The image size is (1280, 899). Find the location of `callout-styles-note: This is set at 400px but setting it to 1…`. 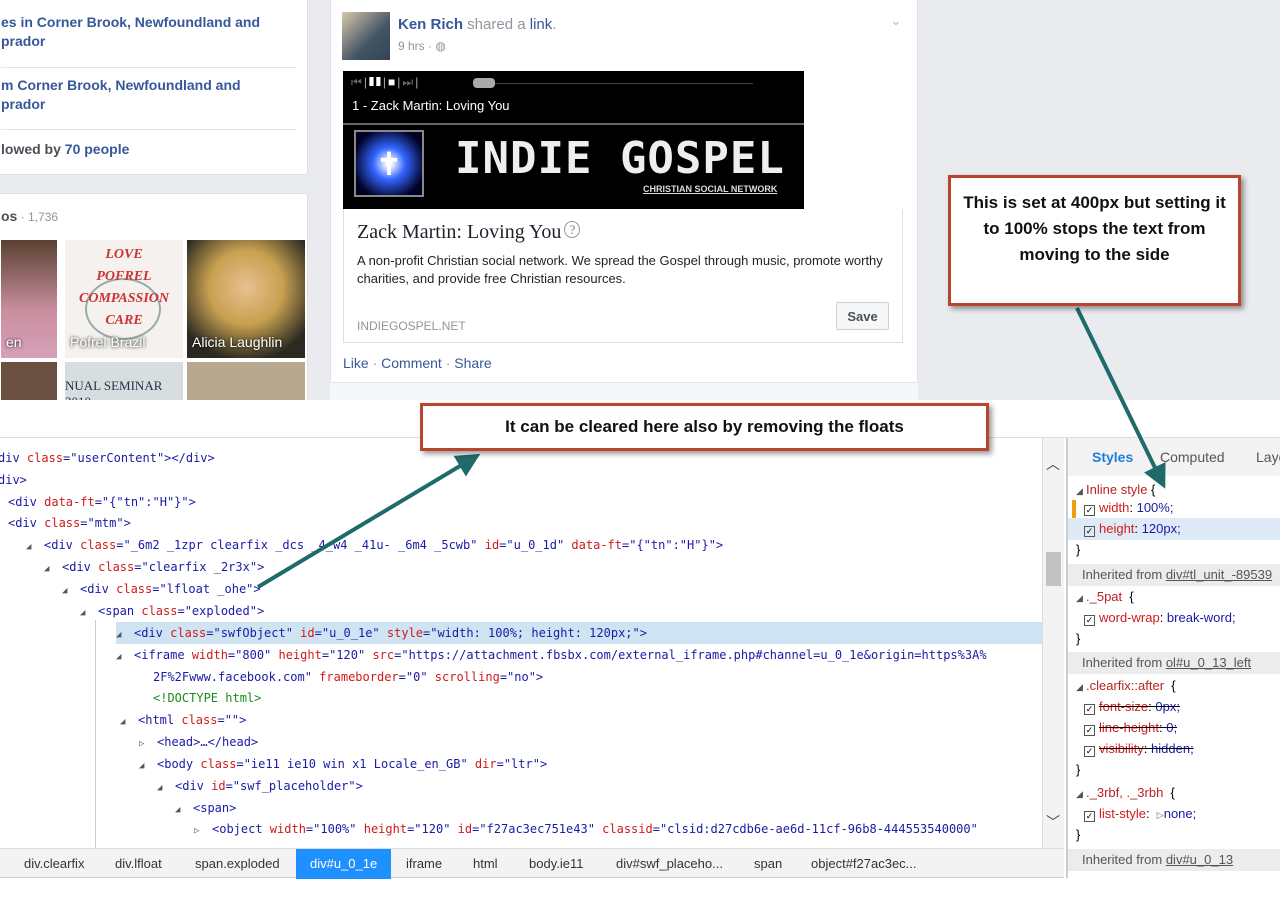

callout-styles-note: This is set at 400px but setting it to 1… is located at coordinates (1094, 240).